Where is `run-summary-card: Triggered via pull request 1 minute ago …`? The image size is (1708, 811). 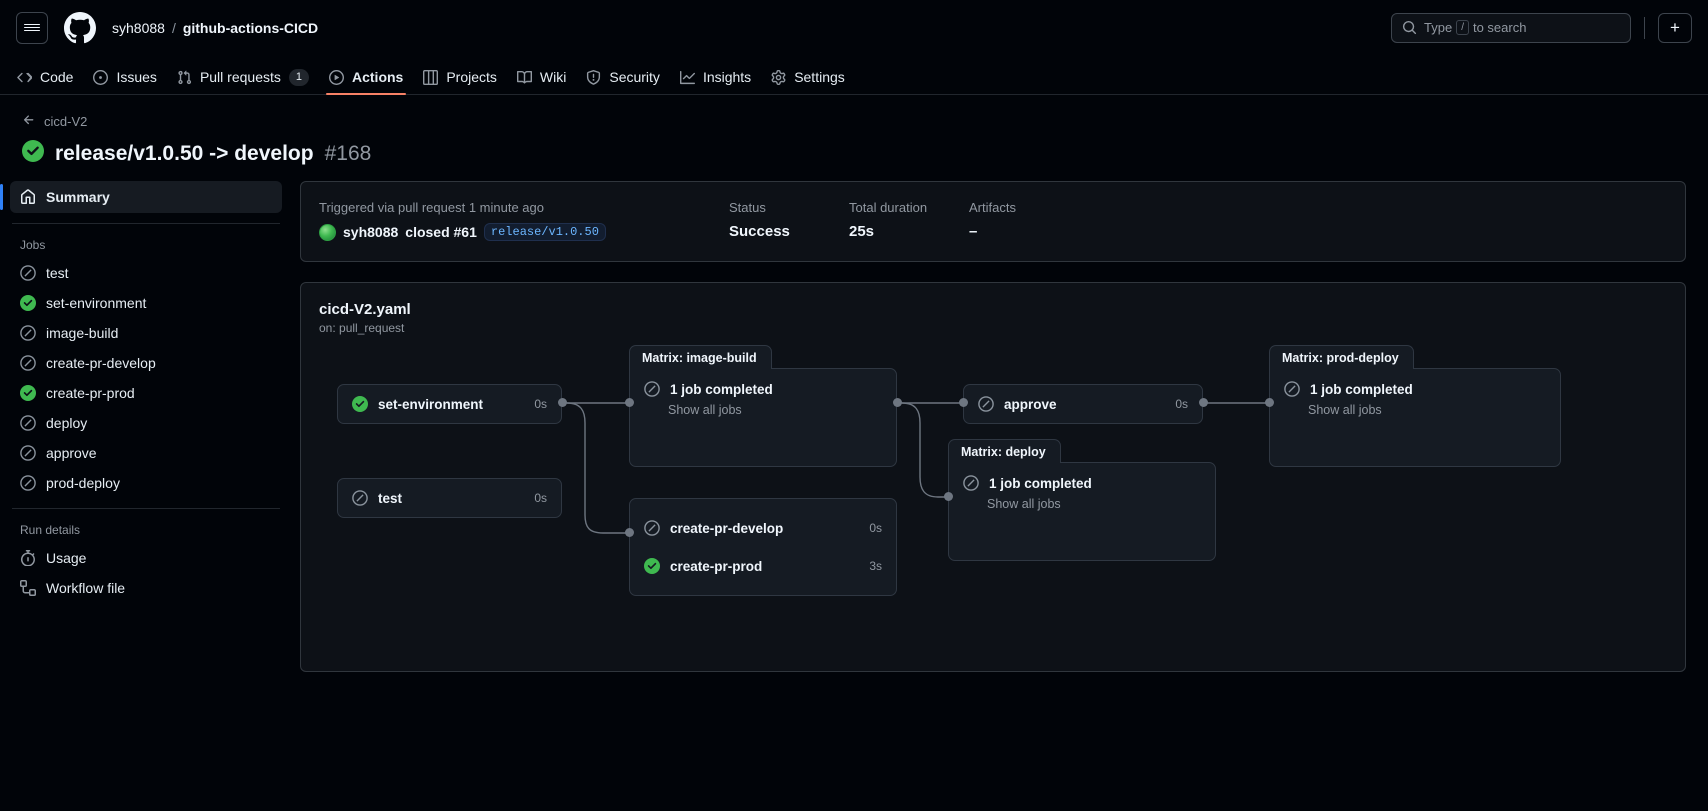
run-summary-card: Triggered via pull request 1 minute ago … is located at coordinates (993, 221).